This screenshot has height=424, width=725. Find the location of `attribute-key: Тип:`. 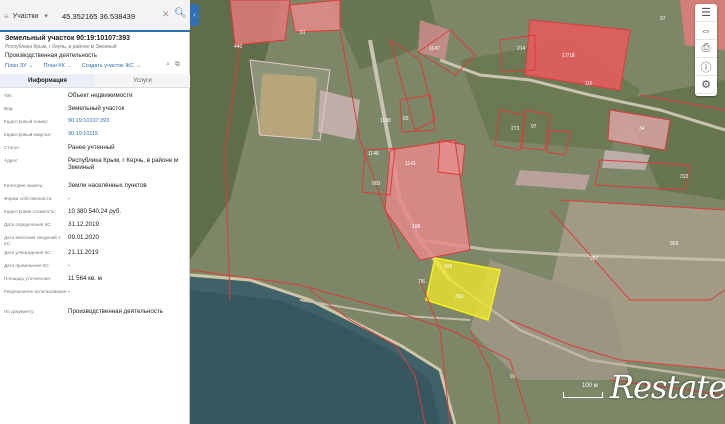

attribute-key: Тип: is located at coordinates (8, 95).